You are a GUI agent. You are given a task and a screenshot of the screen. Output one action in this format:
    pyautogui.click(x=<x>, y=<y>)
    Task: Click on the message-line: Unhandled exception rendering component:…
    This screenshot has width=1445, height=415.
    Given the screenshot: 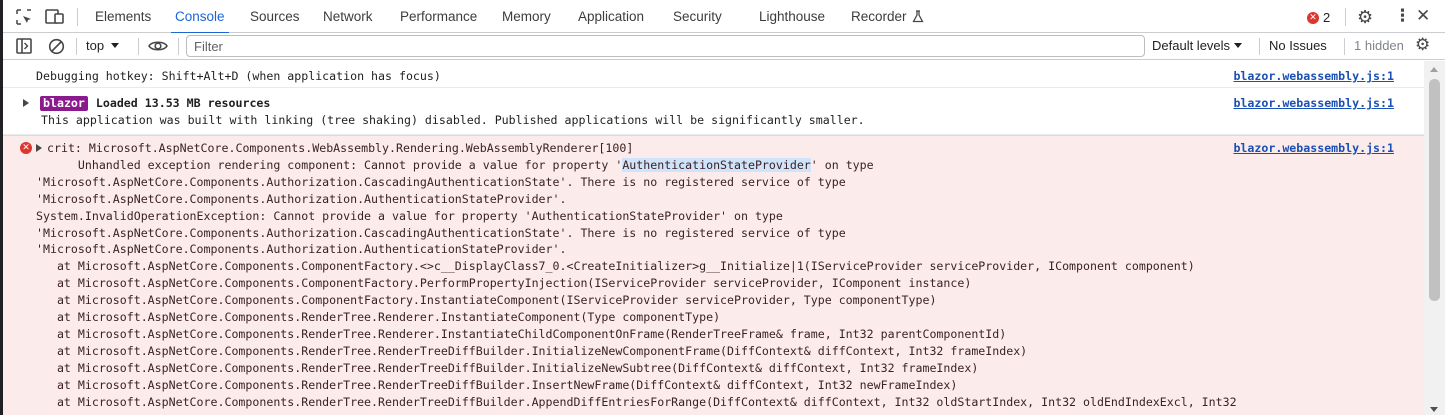 What is the action you would take?
    pyautogui.click(x=731, y=165)
    